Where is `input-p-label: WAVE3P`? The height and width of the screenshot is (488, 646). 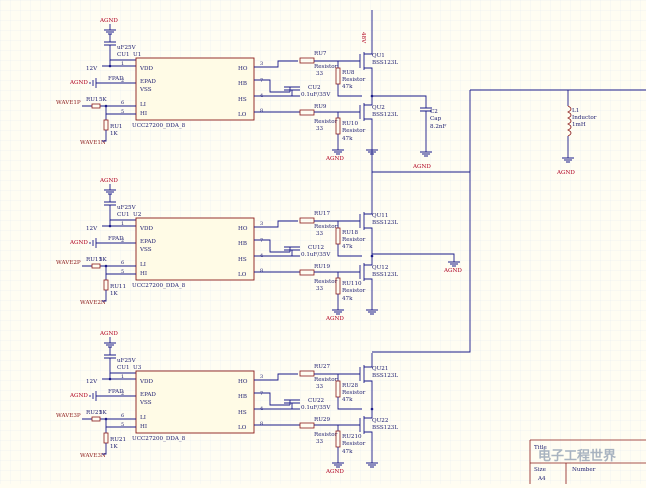
input-p-label: WAVE3P is located at coordinates (68, 416).